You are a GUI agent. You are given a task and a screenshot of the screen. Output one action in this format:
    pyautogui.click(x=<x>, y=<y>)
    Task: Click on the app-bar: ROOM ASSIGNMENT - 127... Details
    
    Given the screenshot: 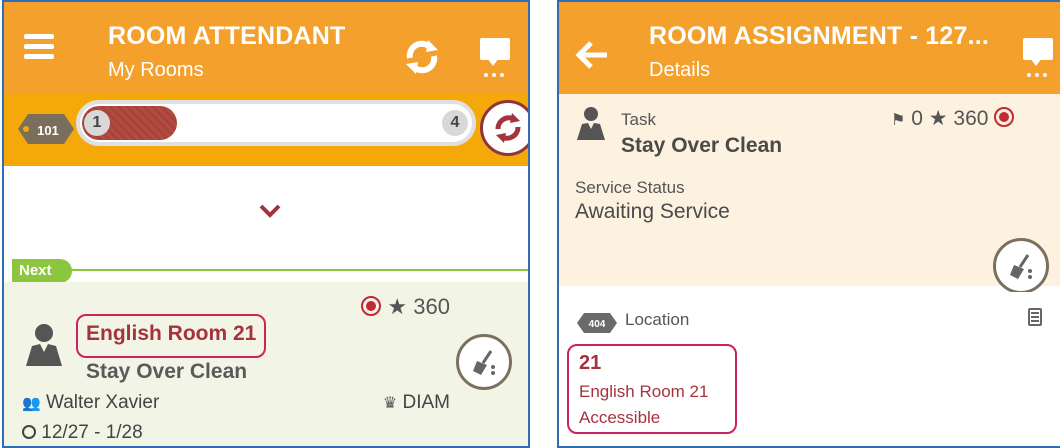 What is the action you would take?
    pyautogui.click(x=809, y=48)
    